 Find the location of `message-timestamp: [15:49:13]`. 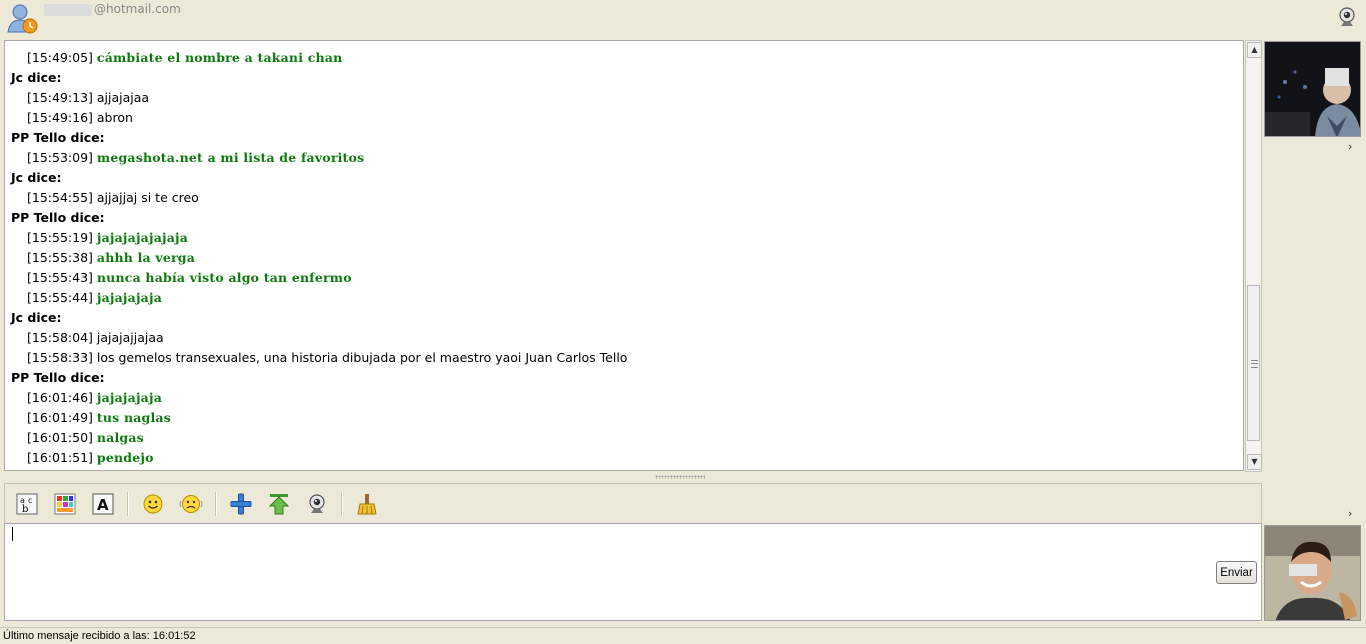

message-timestamp: [15:49:13] is located at coordinates (60, 97).